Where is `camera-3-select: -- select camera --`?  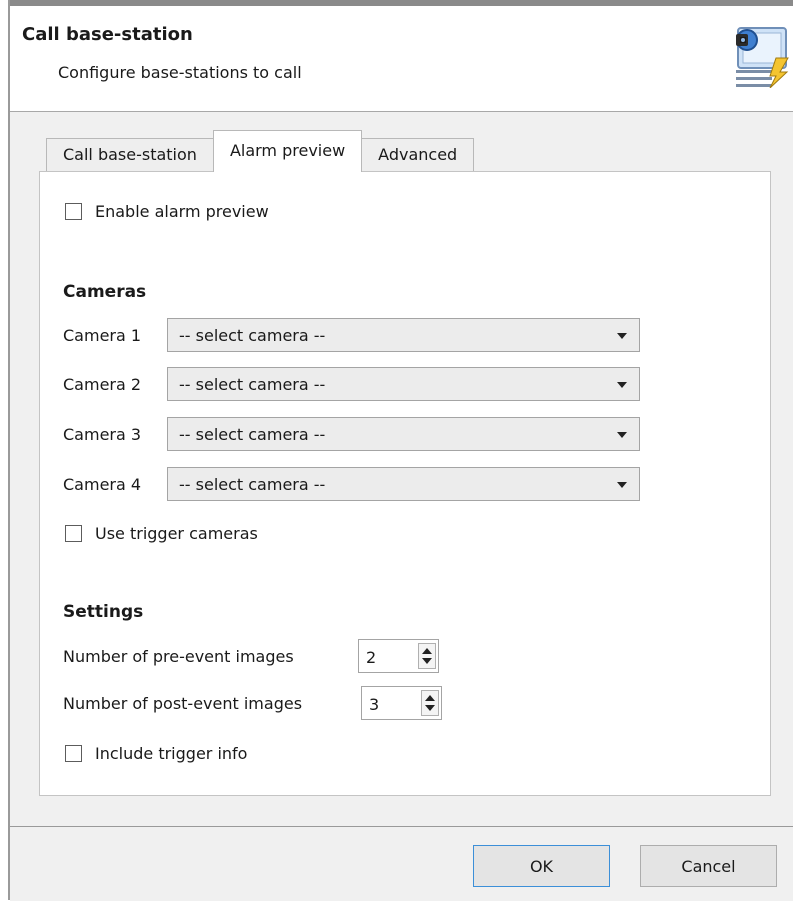 camera-3-select: -- select camera -- is located at coordinates (403, 434).